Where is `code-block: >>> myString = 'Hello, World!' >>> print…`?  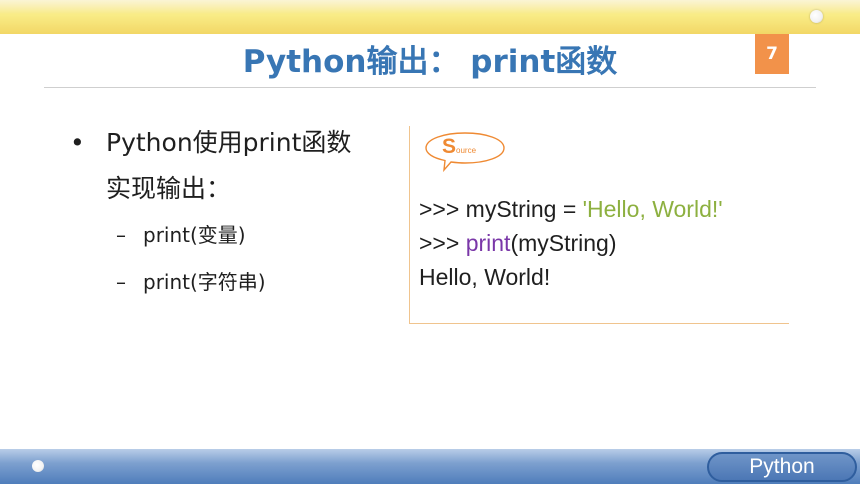
code-block: >>> myString = 'Hello, World!' >>> print… is located at coordinates (571, 243).